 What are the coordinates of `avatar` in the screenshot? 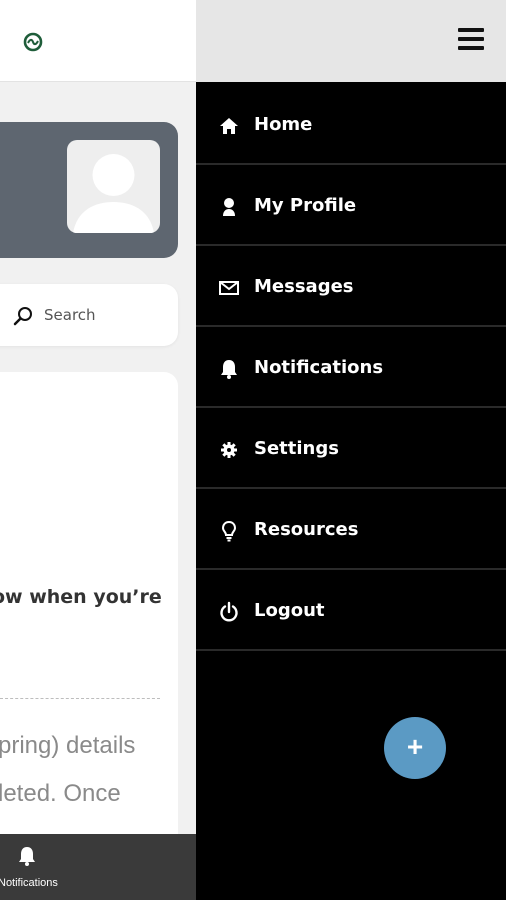 It's located at (113, 186).